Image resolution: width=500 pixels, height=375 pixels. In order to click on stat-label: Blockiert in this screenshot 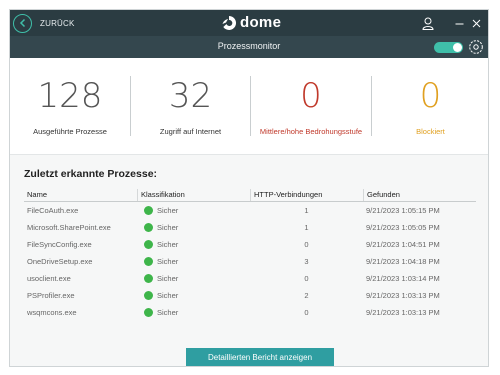, I will do `click(430, 131)`.